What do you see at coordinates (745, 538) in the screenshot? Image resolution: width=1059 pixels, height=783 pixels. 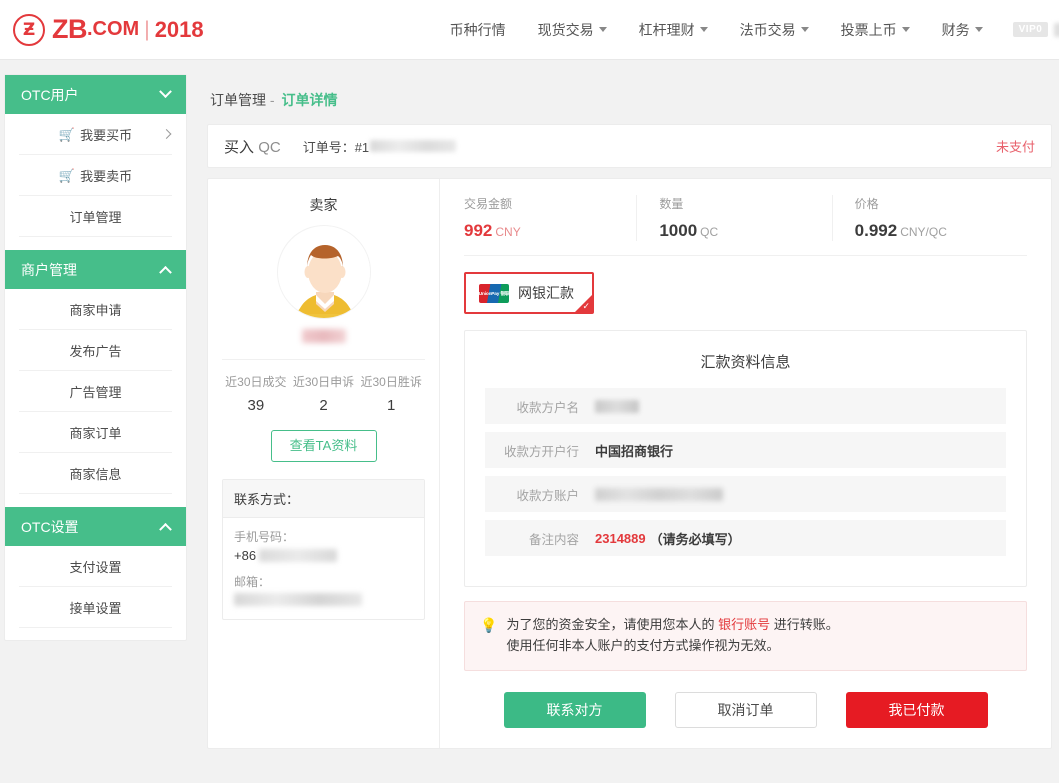 I see `remittance-row-memo: 备注内容 2314889 （请务必填写）` at bounding box center [745, 538].